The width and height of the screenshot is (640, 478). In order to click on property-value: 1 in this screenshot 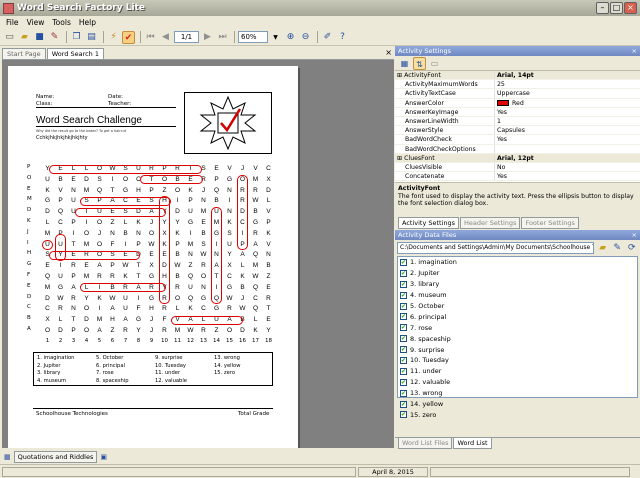, I will do `click(567, 121)`.